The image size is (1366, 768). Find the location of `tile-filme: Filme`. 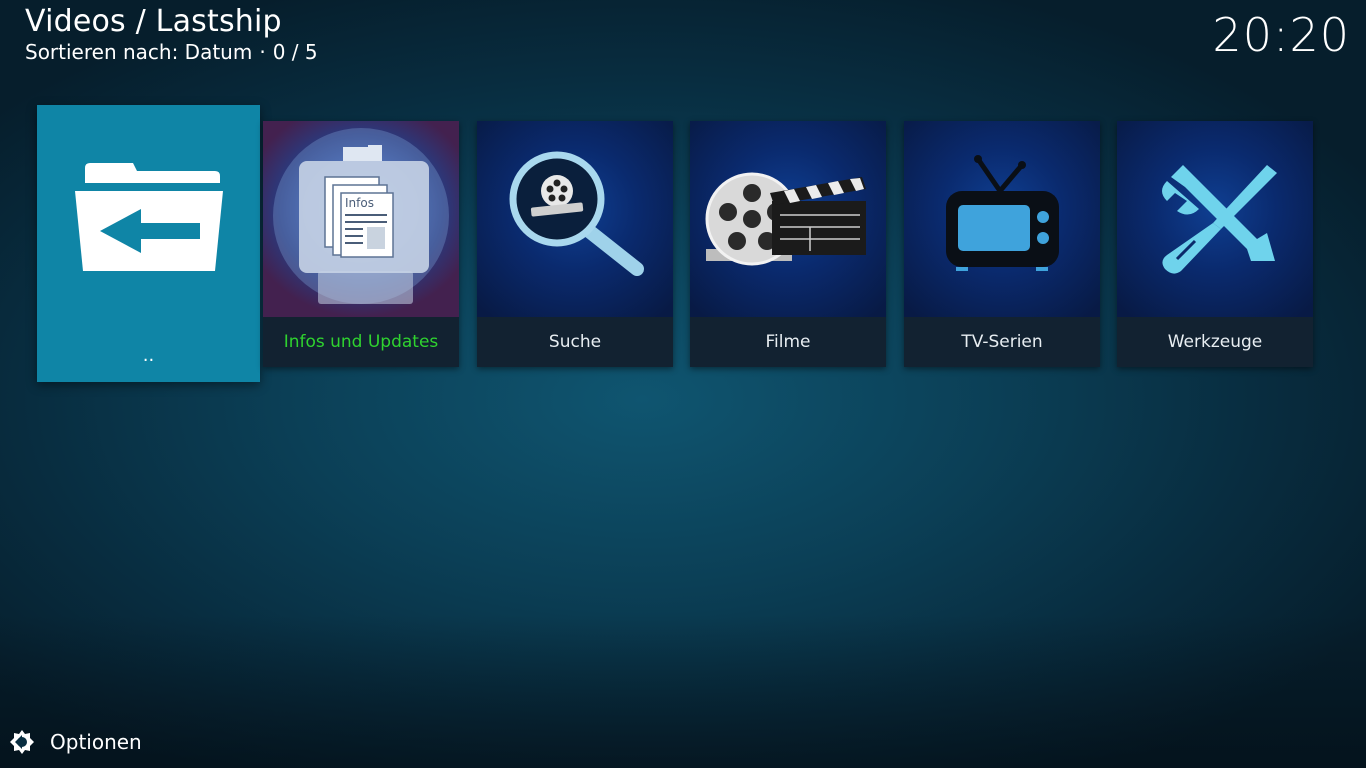

tile-filme: Filme is located at coordinates (788, 244).